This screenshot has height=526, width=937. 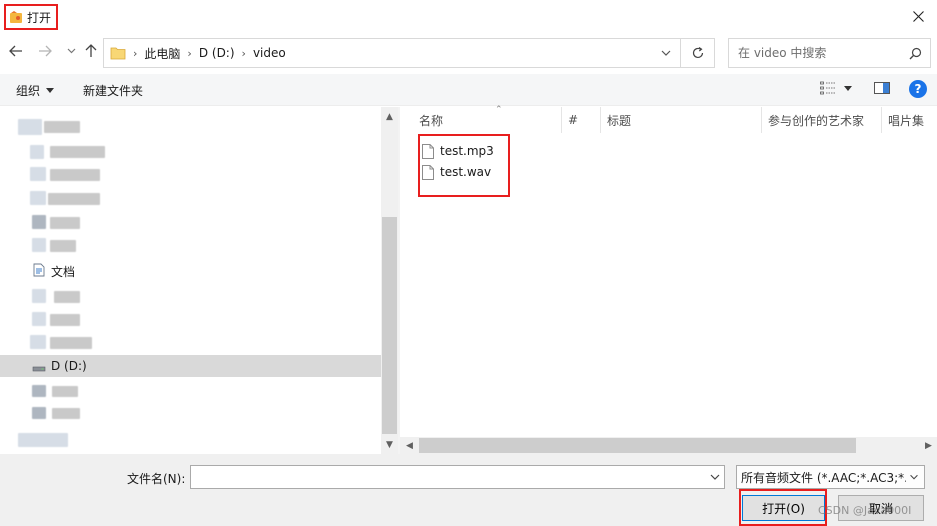 I want to click on close-icon, so click(x=918, y=16).